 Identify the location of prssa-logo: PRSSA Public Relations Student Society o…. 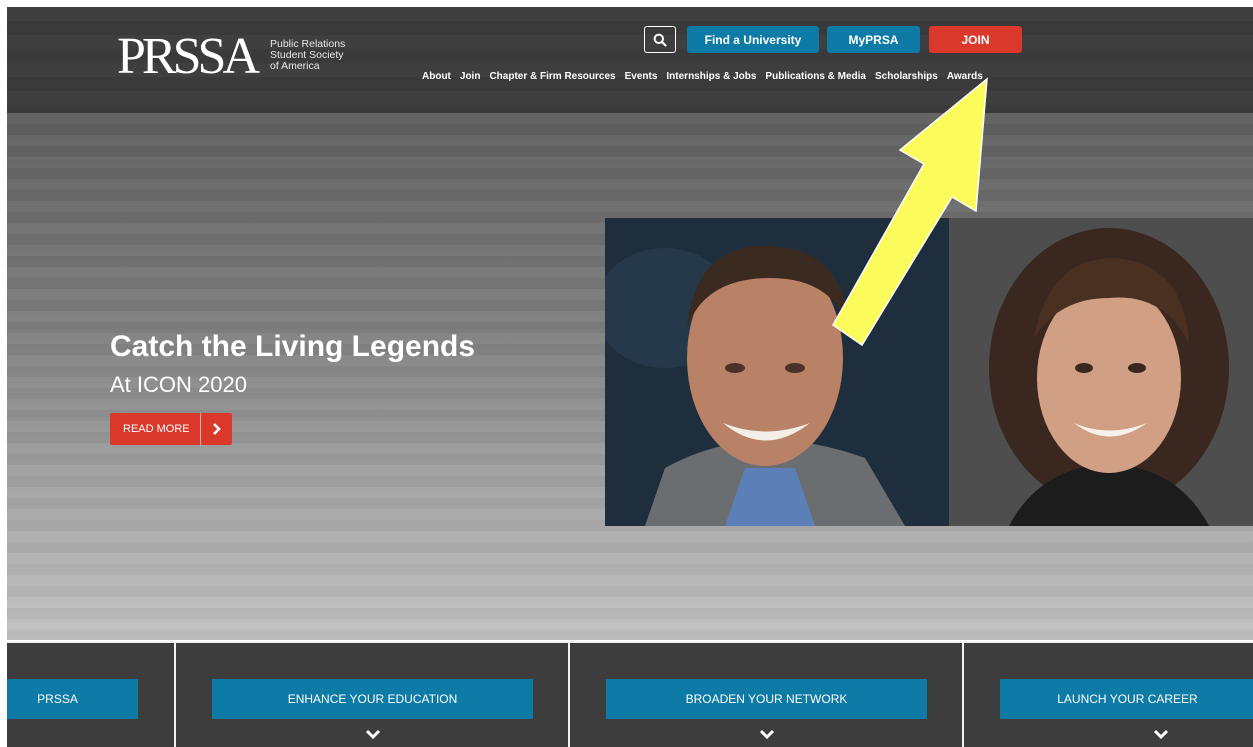
(231, 56).